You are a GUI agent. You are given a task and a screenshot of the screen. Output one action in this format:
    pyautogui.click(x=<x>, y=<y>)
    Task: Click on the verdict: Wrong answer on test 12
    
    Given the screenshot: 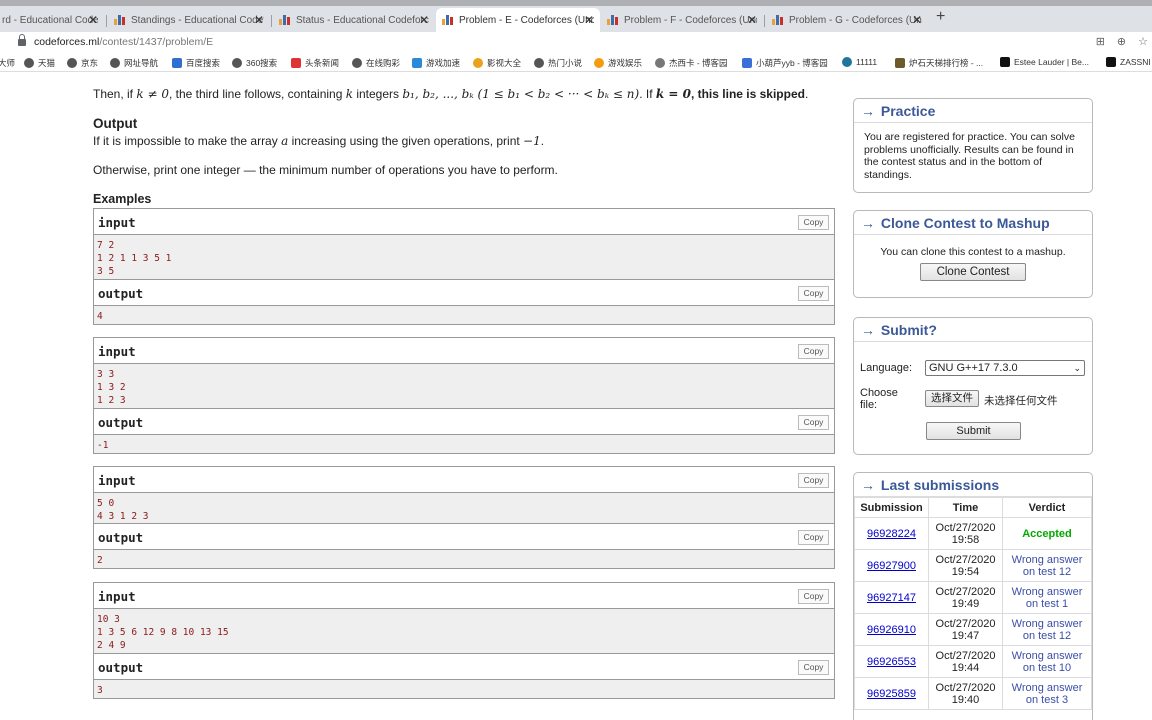 What is the action you would take?
    pyautogui.click(x=1047, y=629)
    